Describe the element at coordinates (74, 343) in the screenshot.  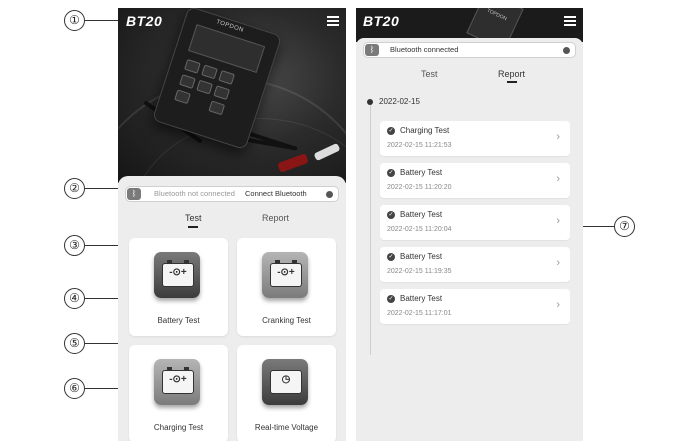
I see `callout-5: ⑤` at that location.